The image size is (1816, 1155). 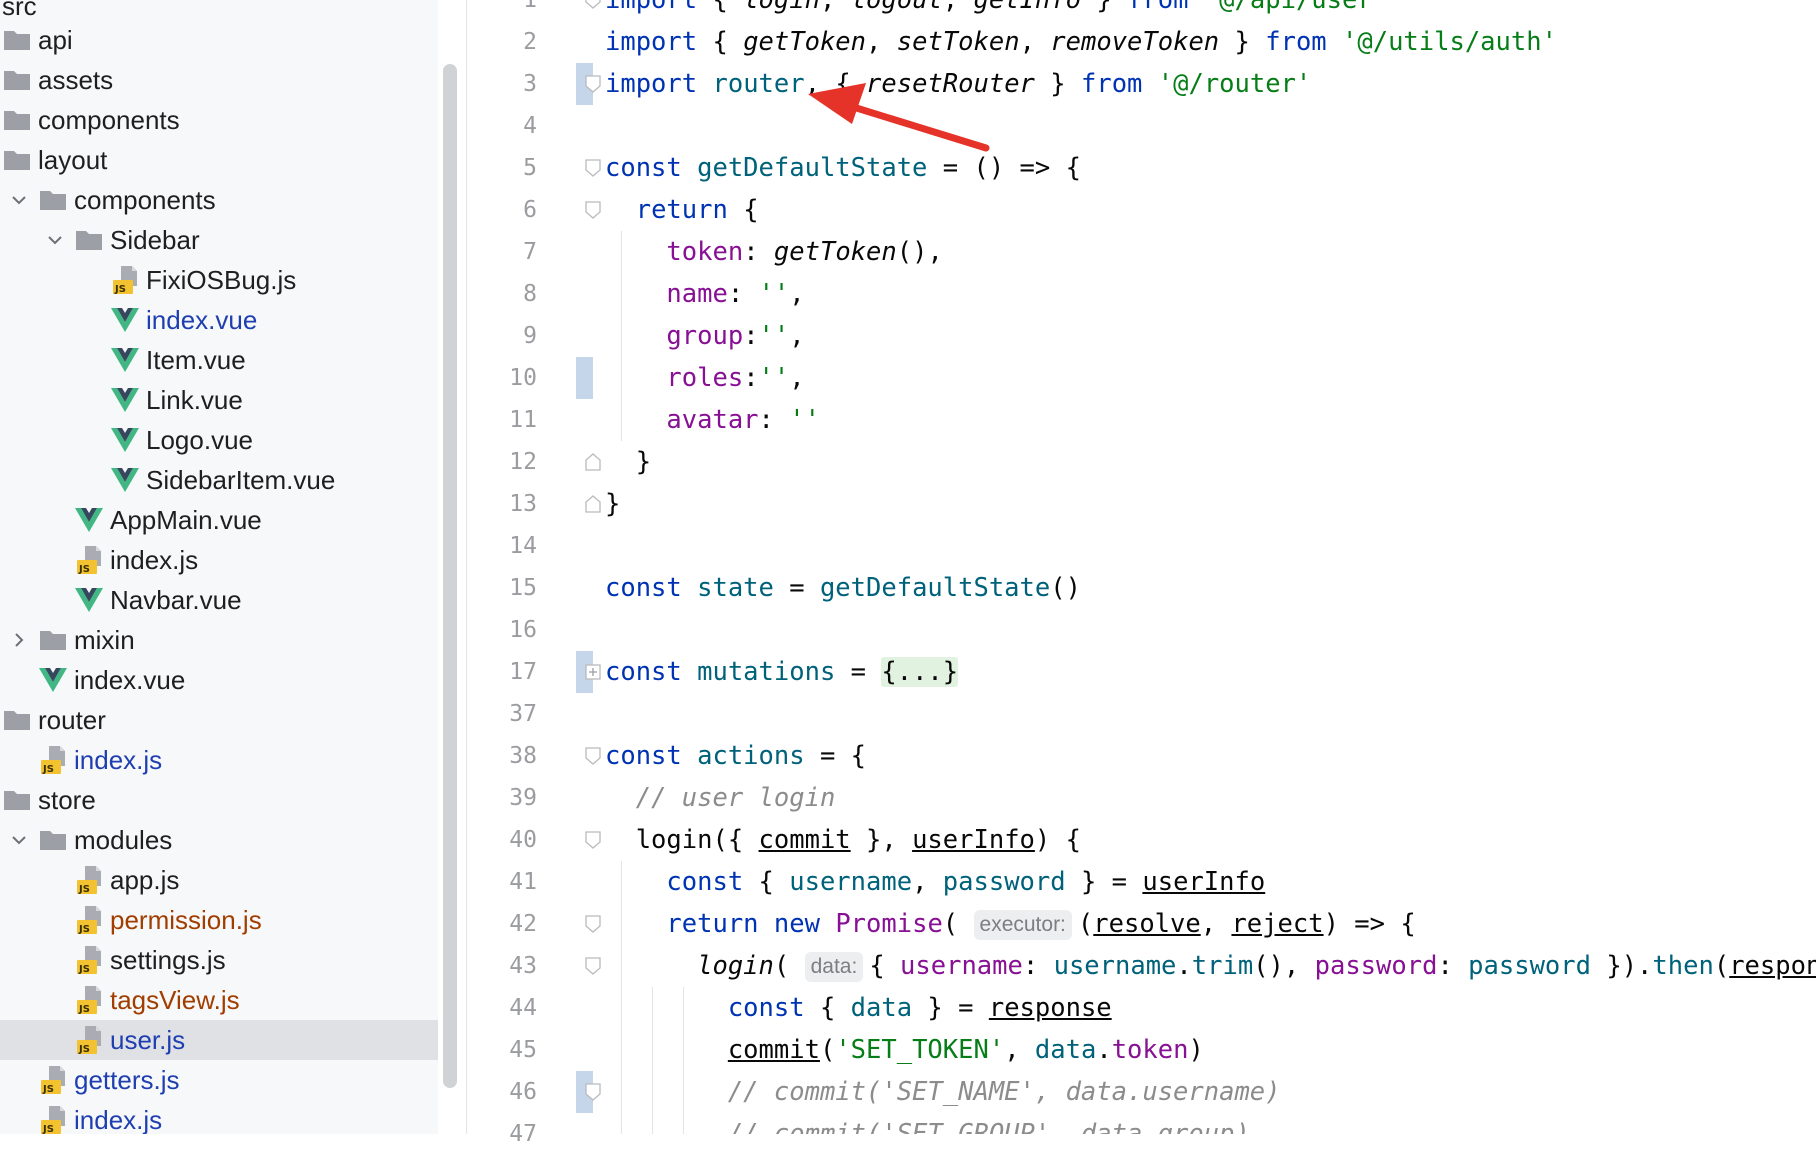 I want to click on code-line: roles:'',, so click(x=705, y=378).